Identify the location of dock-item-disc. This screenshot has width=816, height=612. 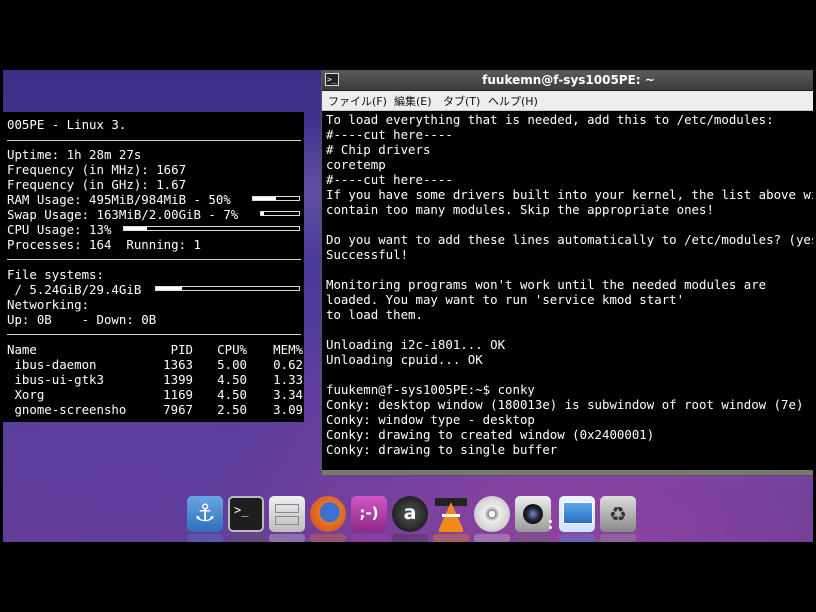
(492, 514).